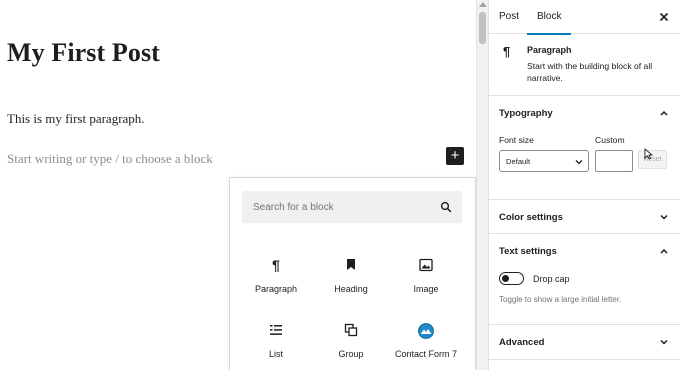  I want to click on list-icon, so click(276, 334).